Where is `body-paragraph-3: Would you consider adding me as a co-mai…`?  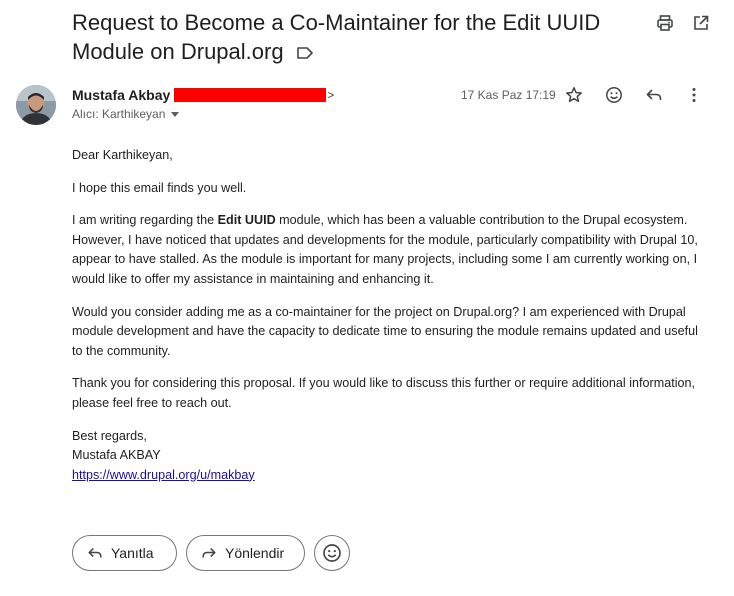
body-paragraph-3: Would you consider adding me as a co-mai… is located at coordinates (385, 331).